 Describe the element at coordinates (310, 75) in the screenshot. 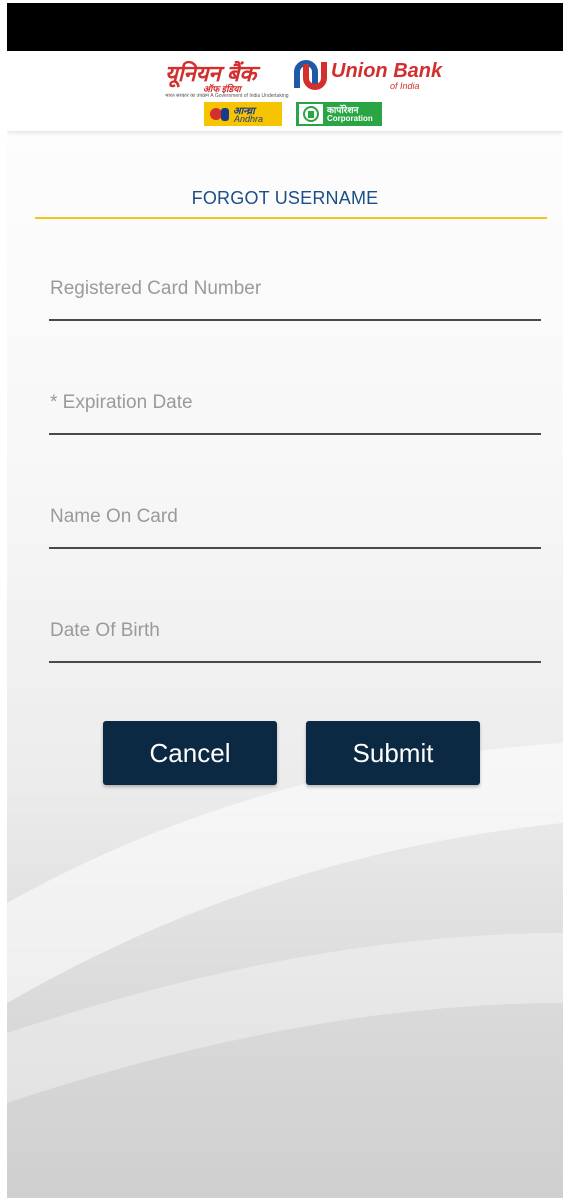

I see `union-bank-emblem-icon` at that location.